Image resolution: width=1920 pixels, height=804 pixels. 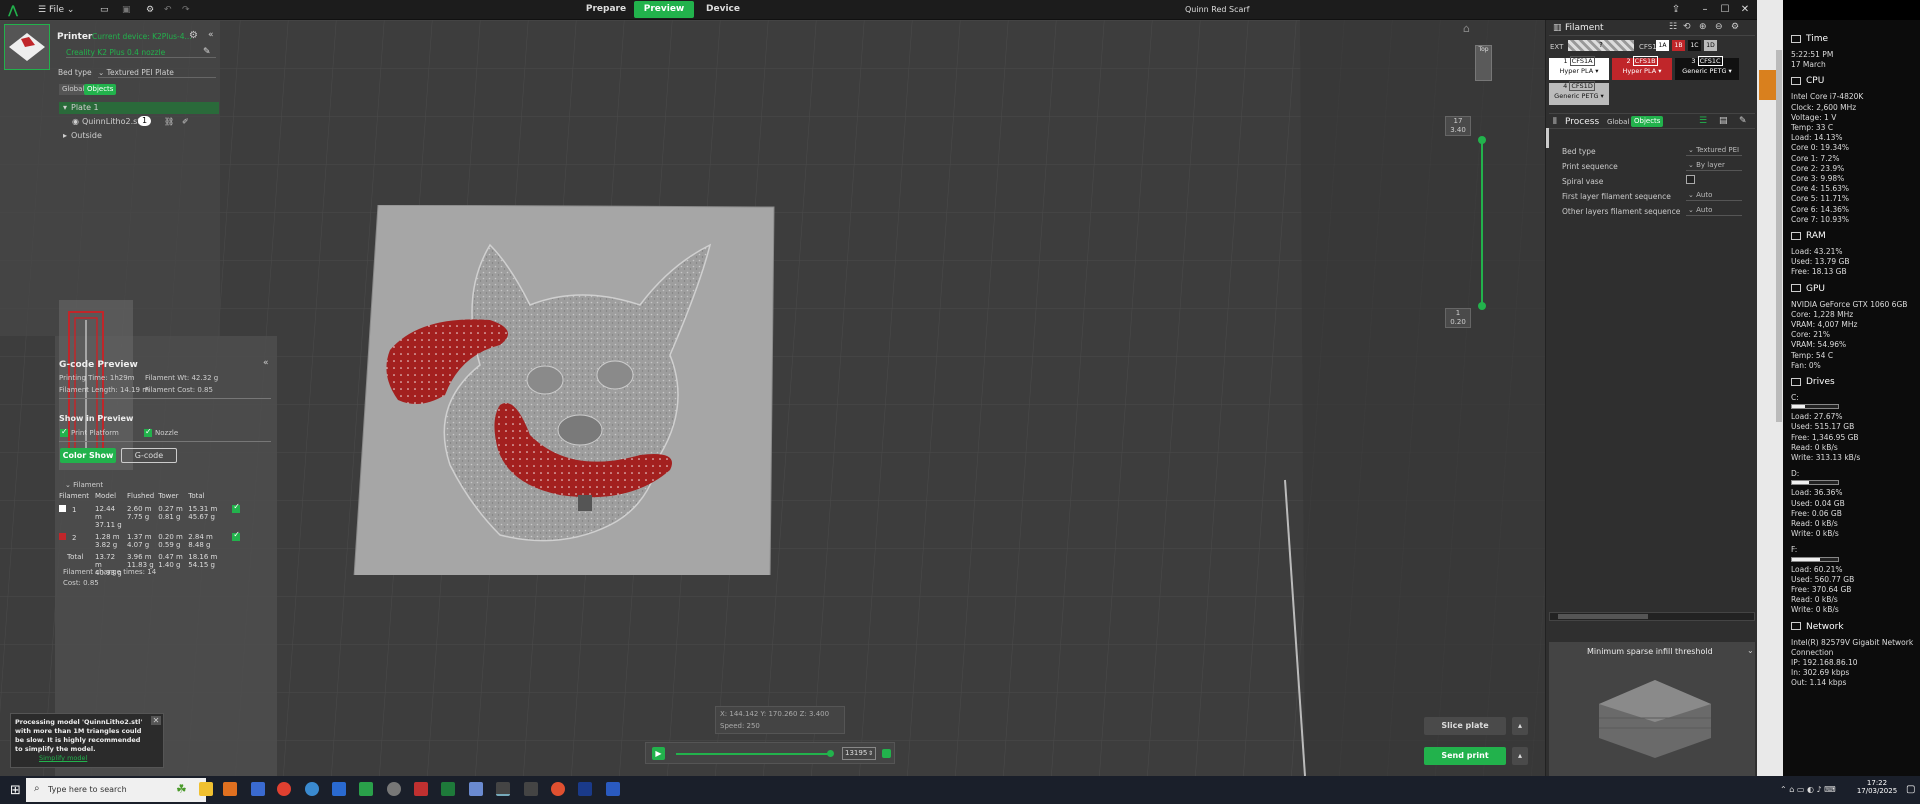 What do you see at coordinates (64, 432) in the screenshot?
I see `print-platform-checkbox` at bounding box center [64, 432].